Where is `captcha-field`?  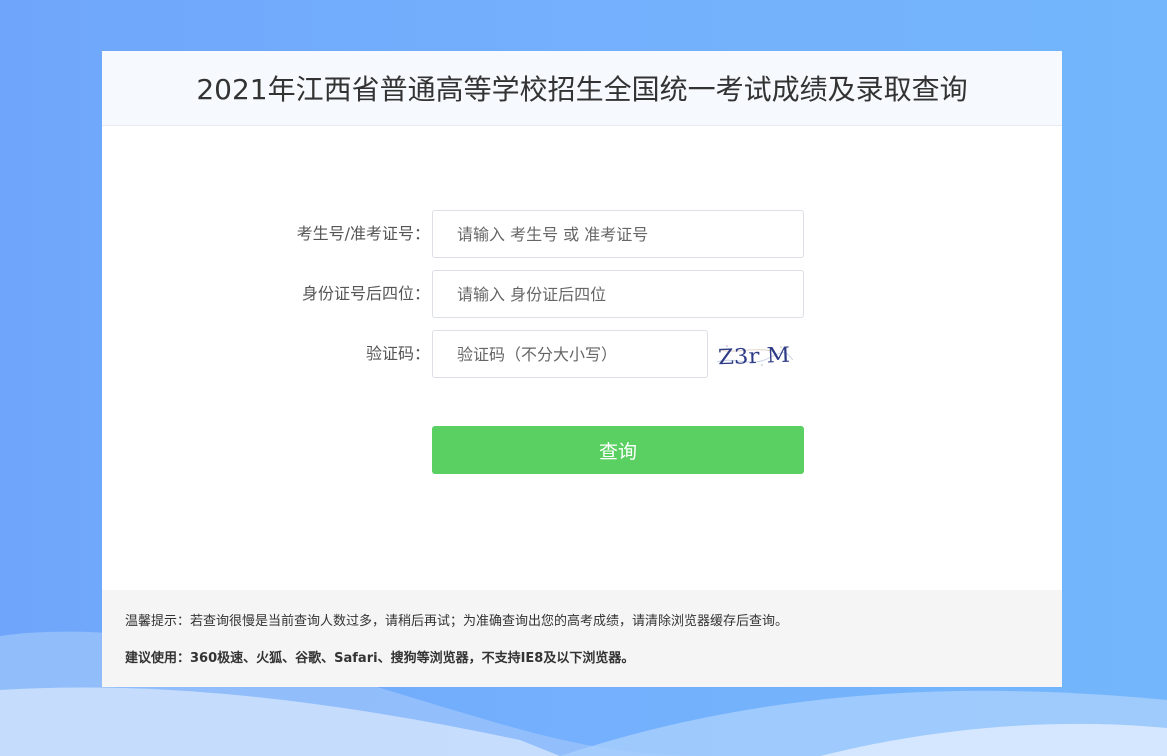 captcha-field is located at coordinates (570, 354).